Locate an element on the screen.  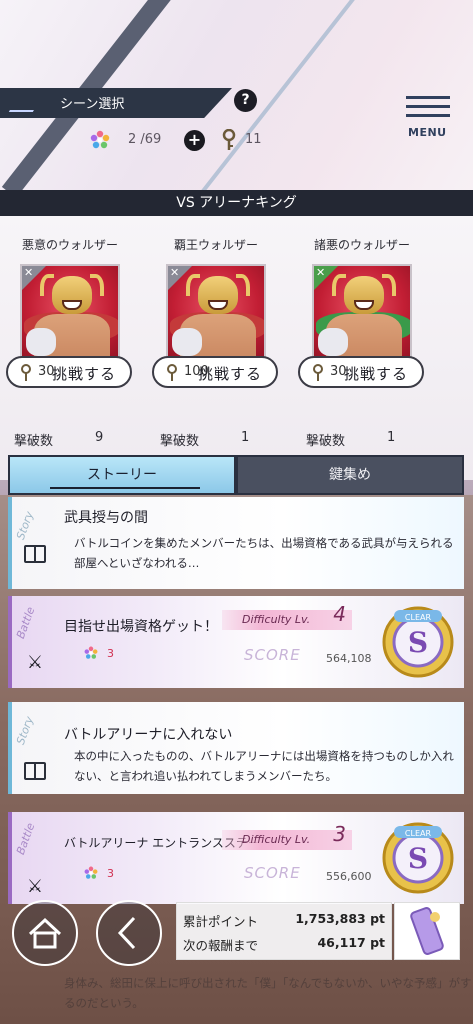
kills-value: 9 is located at coordinates (99, 437).